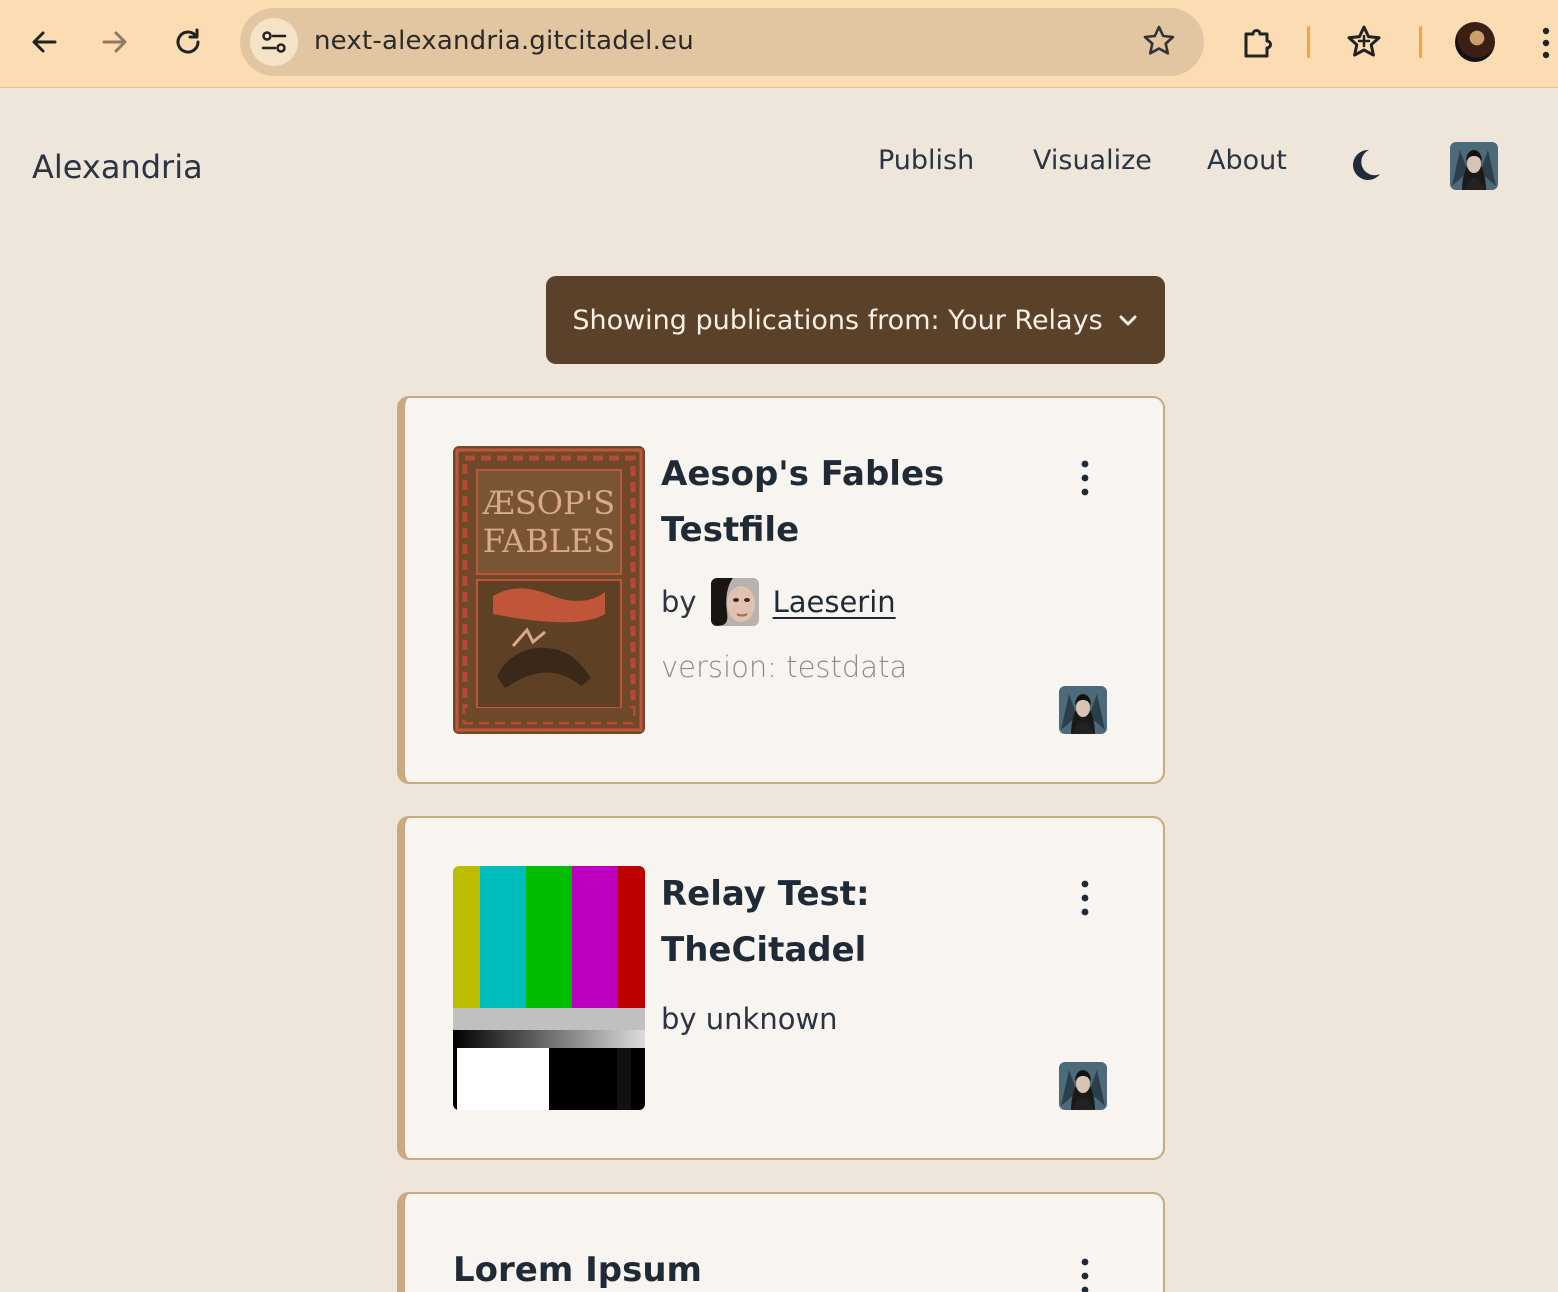  What do you see at coordinates (837, 320) in the screenshot?
I see `relay-source-label: Showing publications from: Your Relays` at bounding box center [837, 320].